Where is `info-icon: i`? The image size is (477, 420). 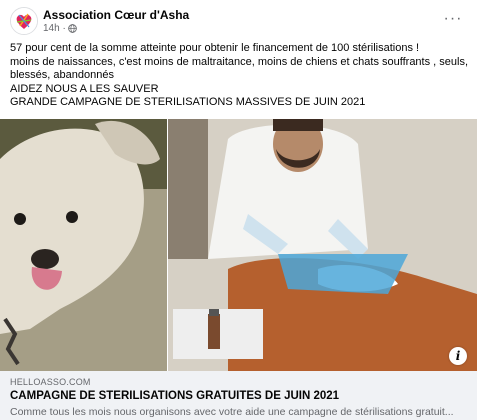
info-icon: i is located at coordinates (458, 356).